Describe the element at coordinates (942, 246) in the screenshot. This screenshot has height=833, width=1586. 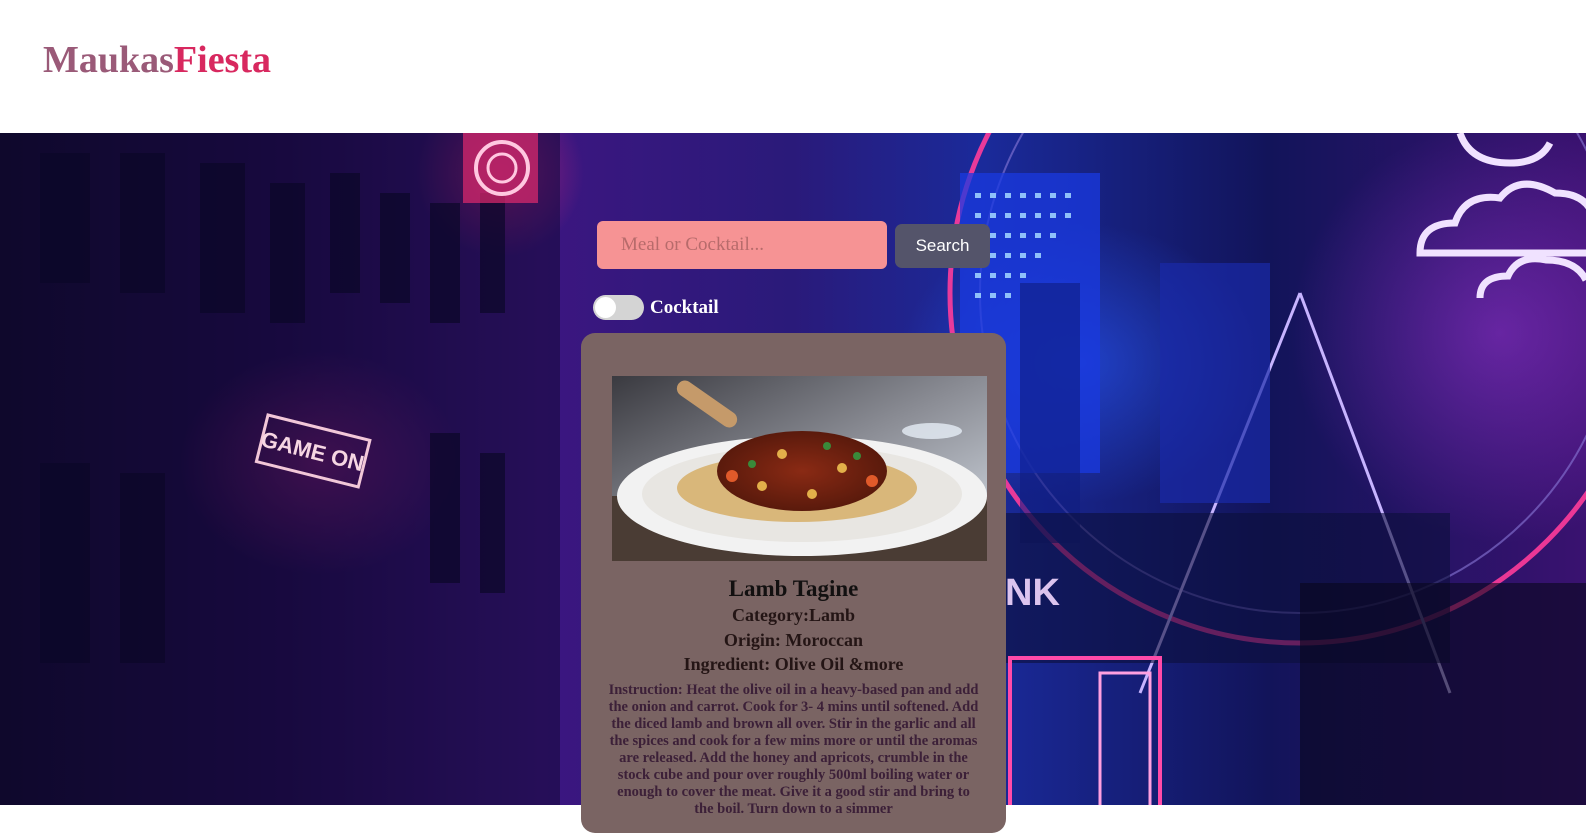
I see `search-button: Search` at that location.